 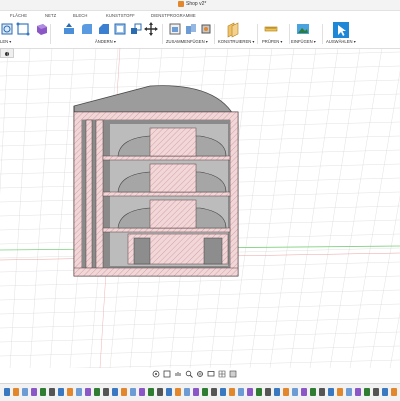 I want to click on new-component-icon, so click(x=175, y=29).